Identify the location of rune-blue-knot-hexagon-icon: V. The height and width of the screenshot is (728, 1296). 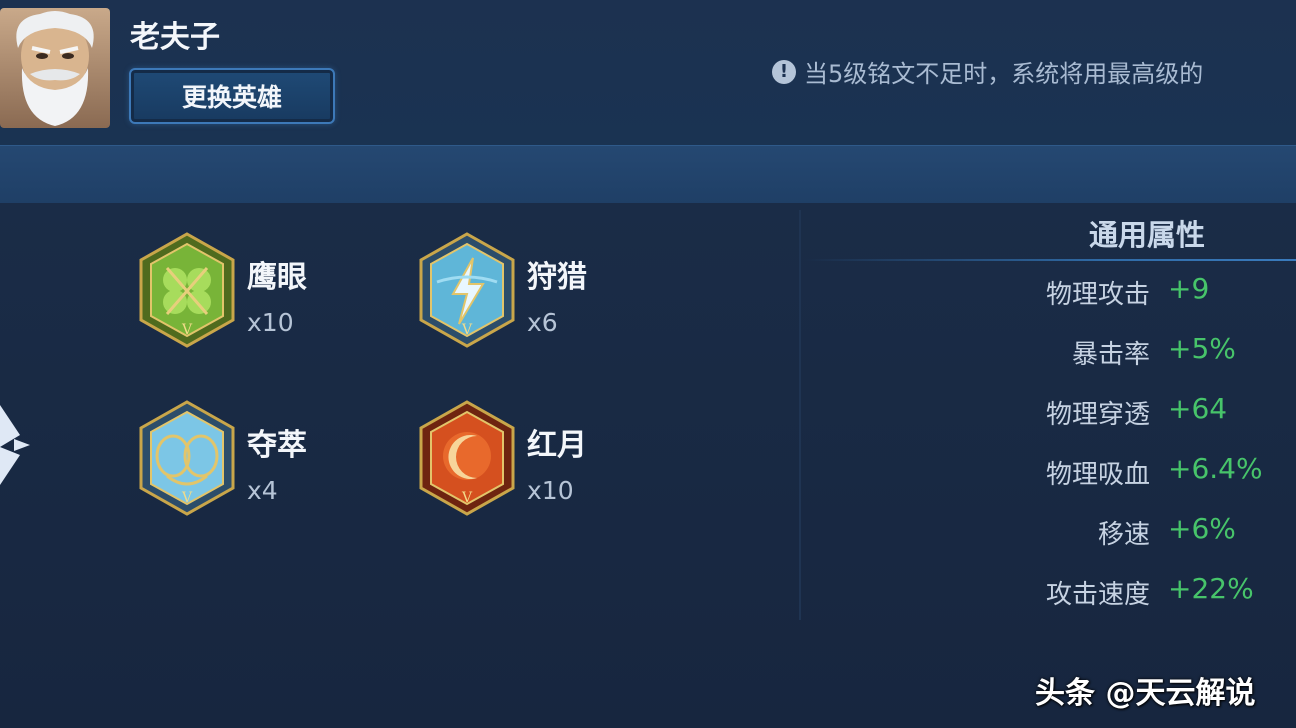
(187, 458).